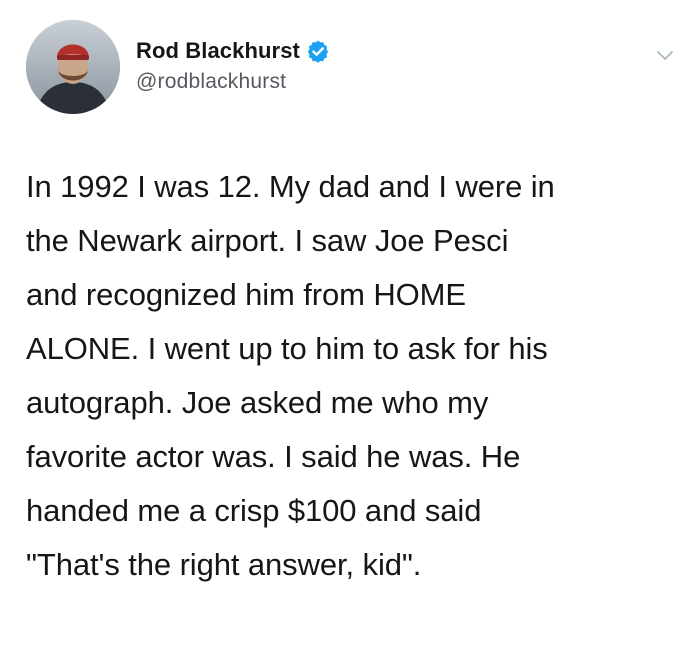 This screenshot has width=700, height=651. Describe the element at coordinates (224, 564) in the screenshot. I see `tweet-text-line: "That's the right answer, kid".` at that location.